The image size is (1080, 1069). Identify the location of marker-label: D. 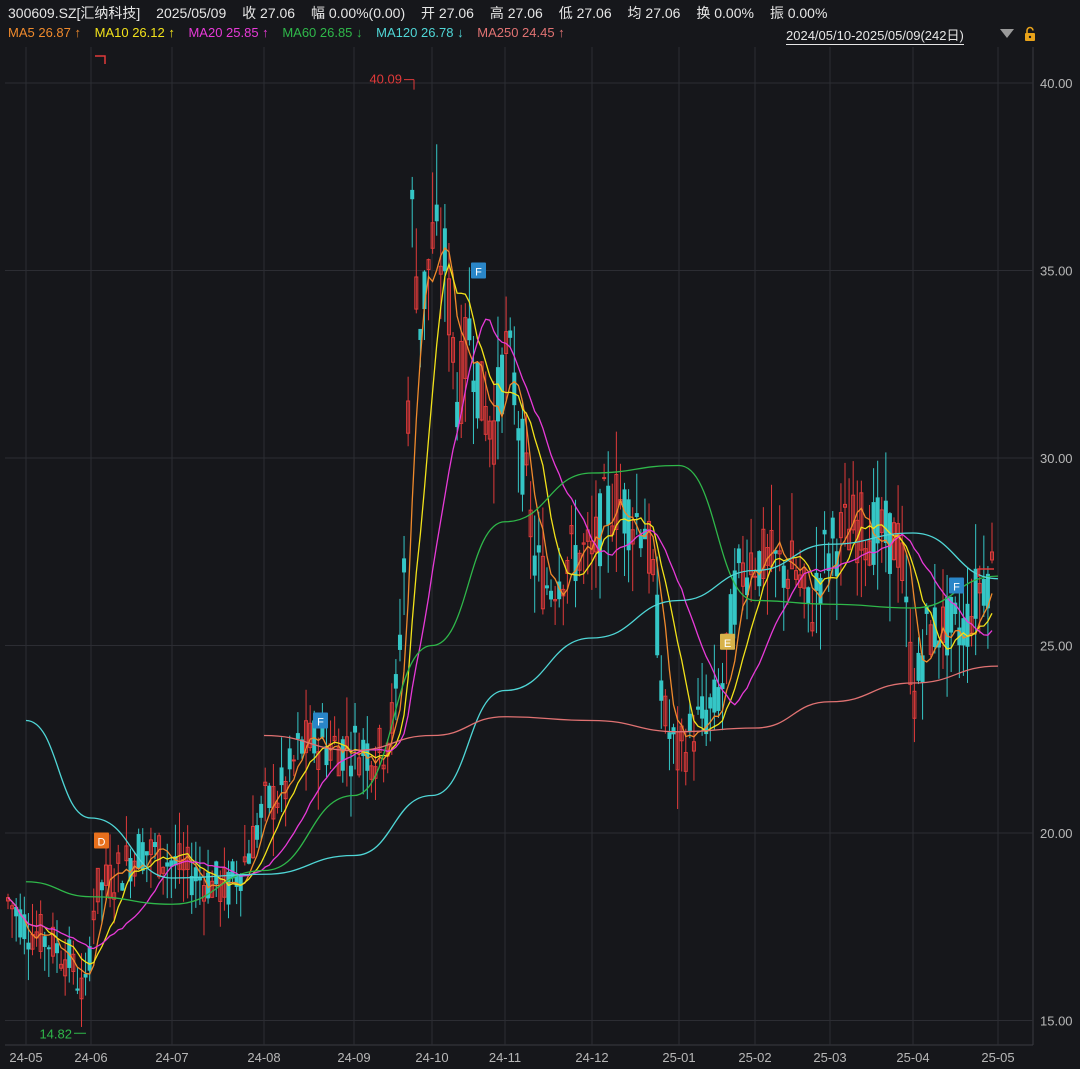
(102, 843).